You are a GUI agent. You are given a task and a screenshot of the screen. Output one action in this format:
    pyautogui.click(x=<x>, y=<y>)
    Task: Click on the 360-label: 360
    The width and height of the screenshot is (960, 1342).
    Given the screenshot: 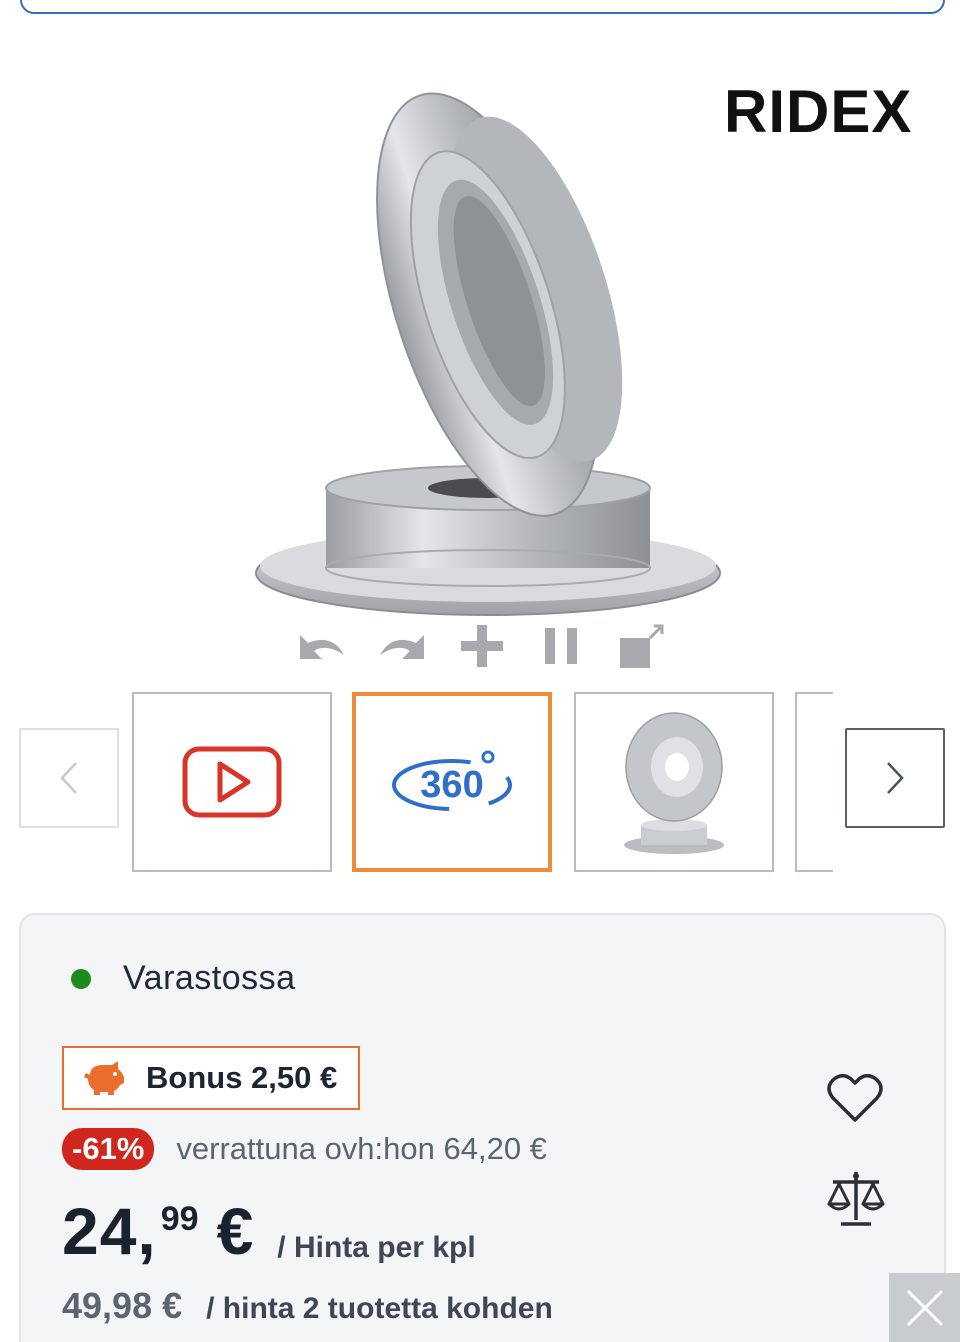 What is the action you would take?
    pyautogui.click(x=451, y=785)
    